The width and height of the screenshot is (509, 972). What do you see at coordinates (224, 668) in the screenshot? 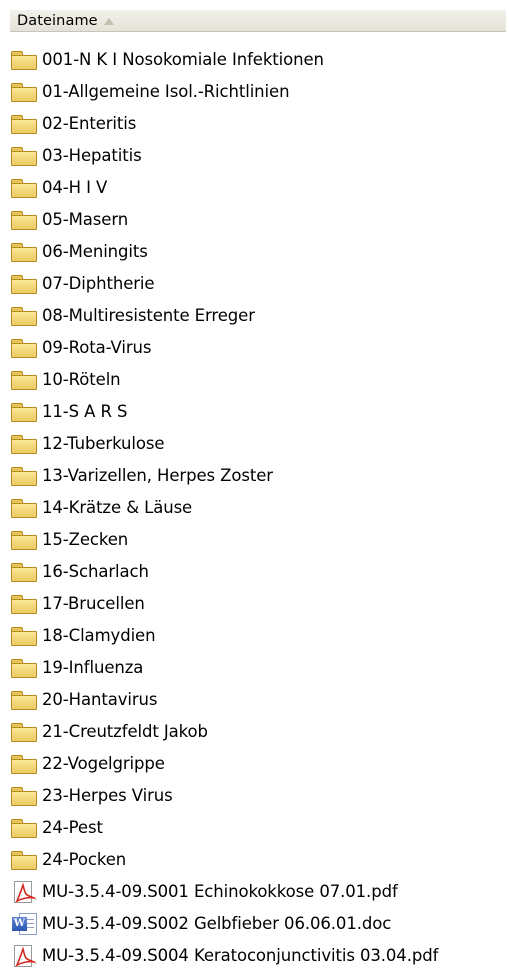
I see `folder-item: 19-Influenza` at bounding box center [224, 668].